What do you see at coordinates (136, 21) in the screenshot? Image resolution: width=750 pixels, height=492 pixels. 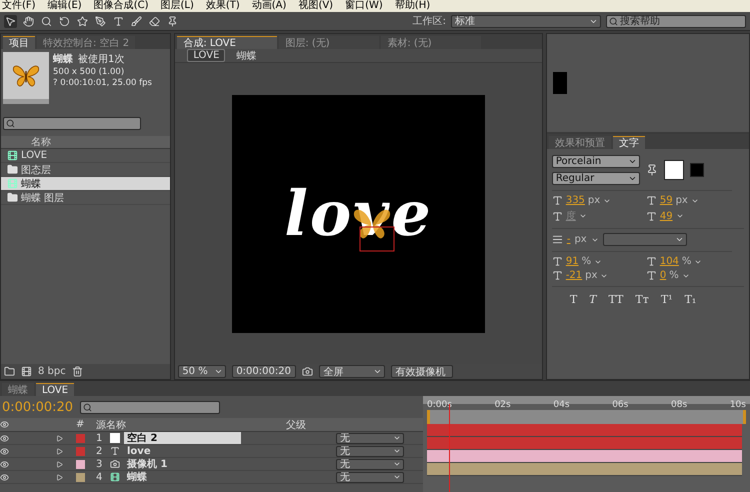 I see `brush-tool-icon` at bounding box center [136, 21].